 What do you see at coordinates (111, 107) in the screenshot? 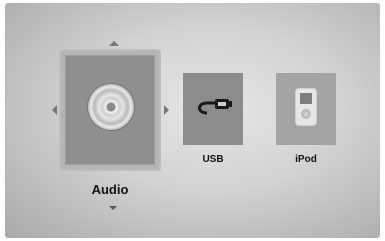
I see `disc-icon` at bounding box center [111, 107].